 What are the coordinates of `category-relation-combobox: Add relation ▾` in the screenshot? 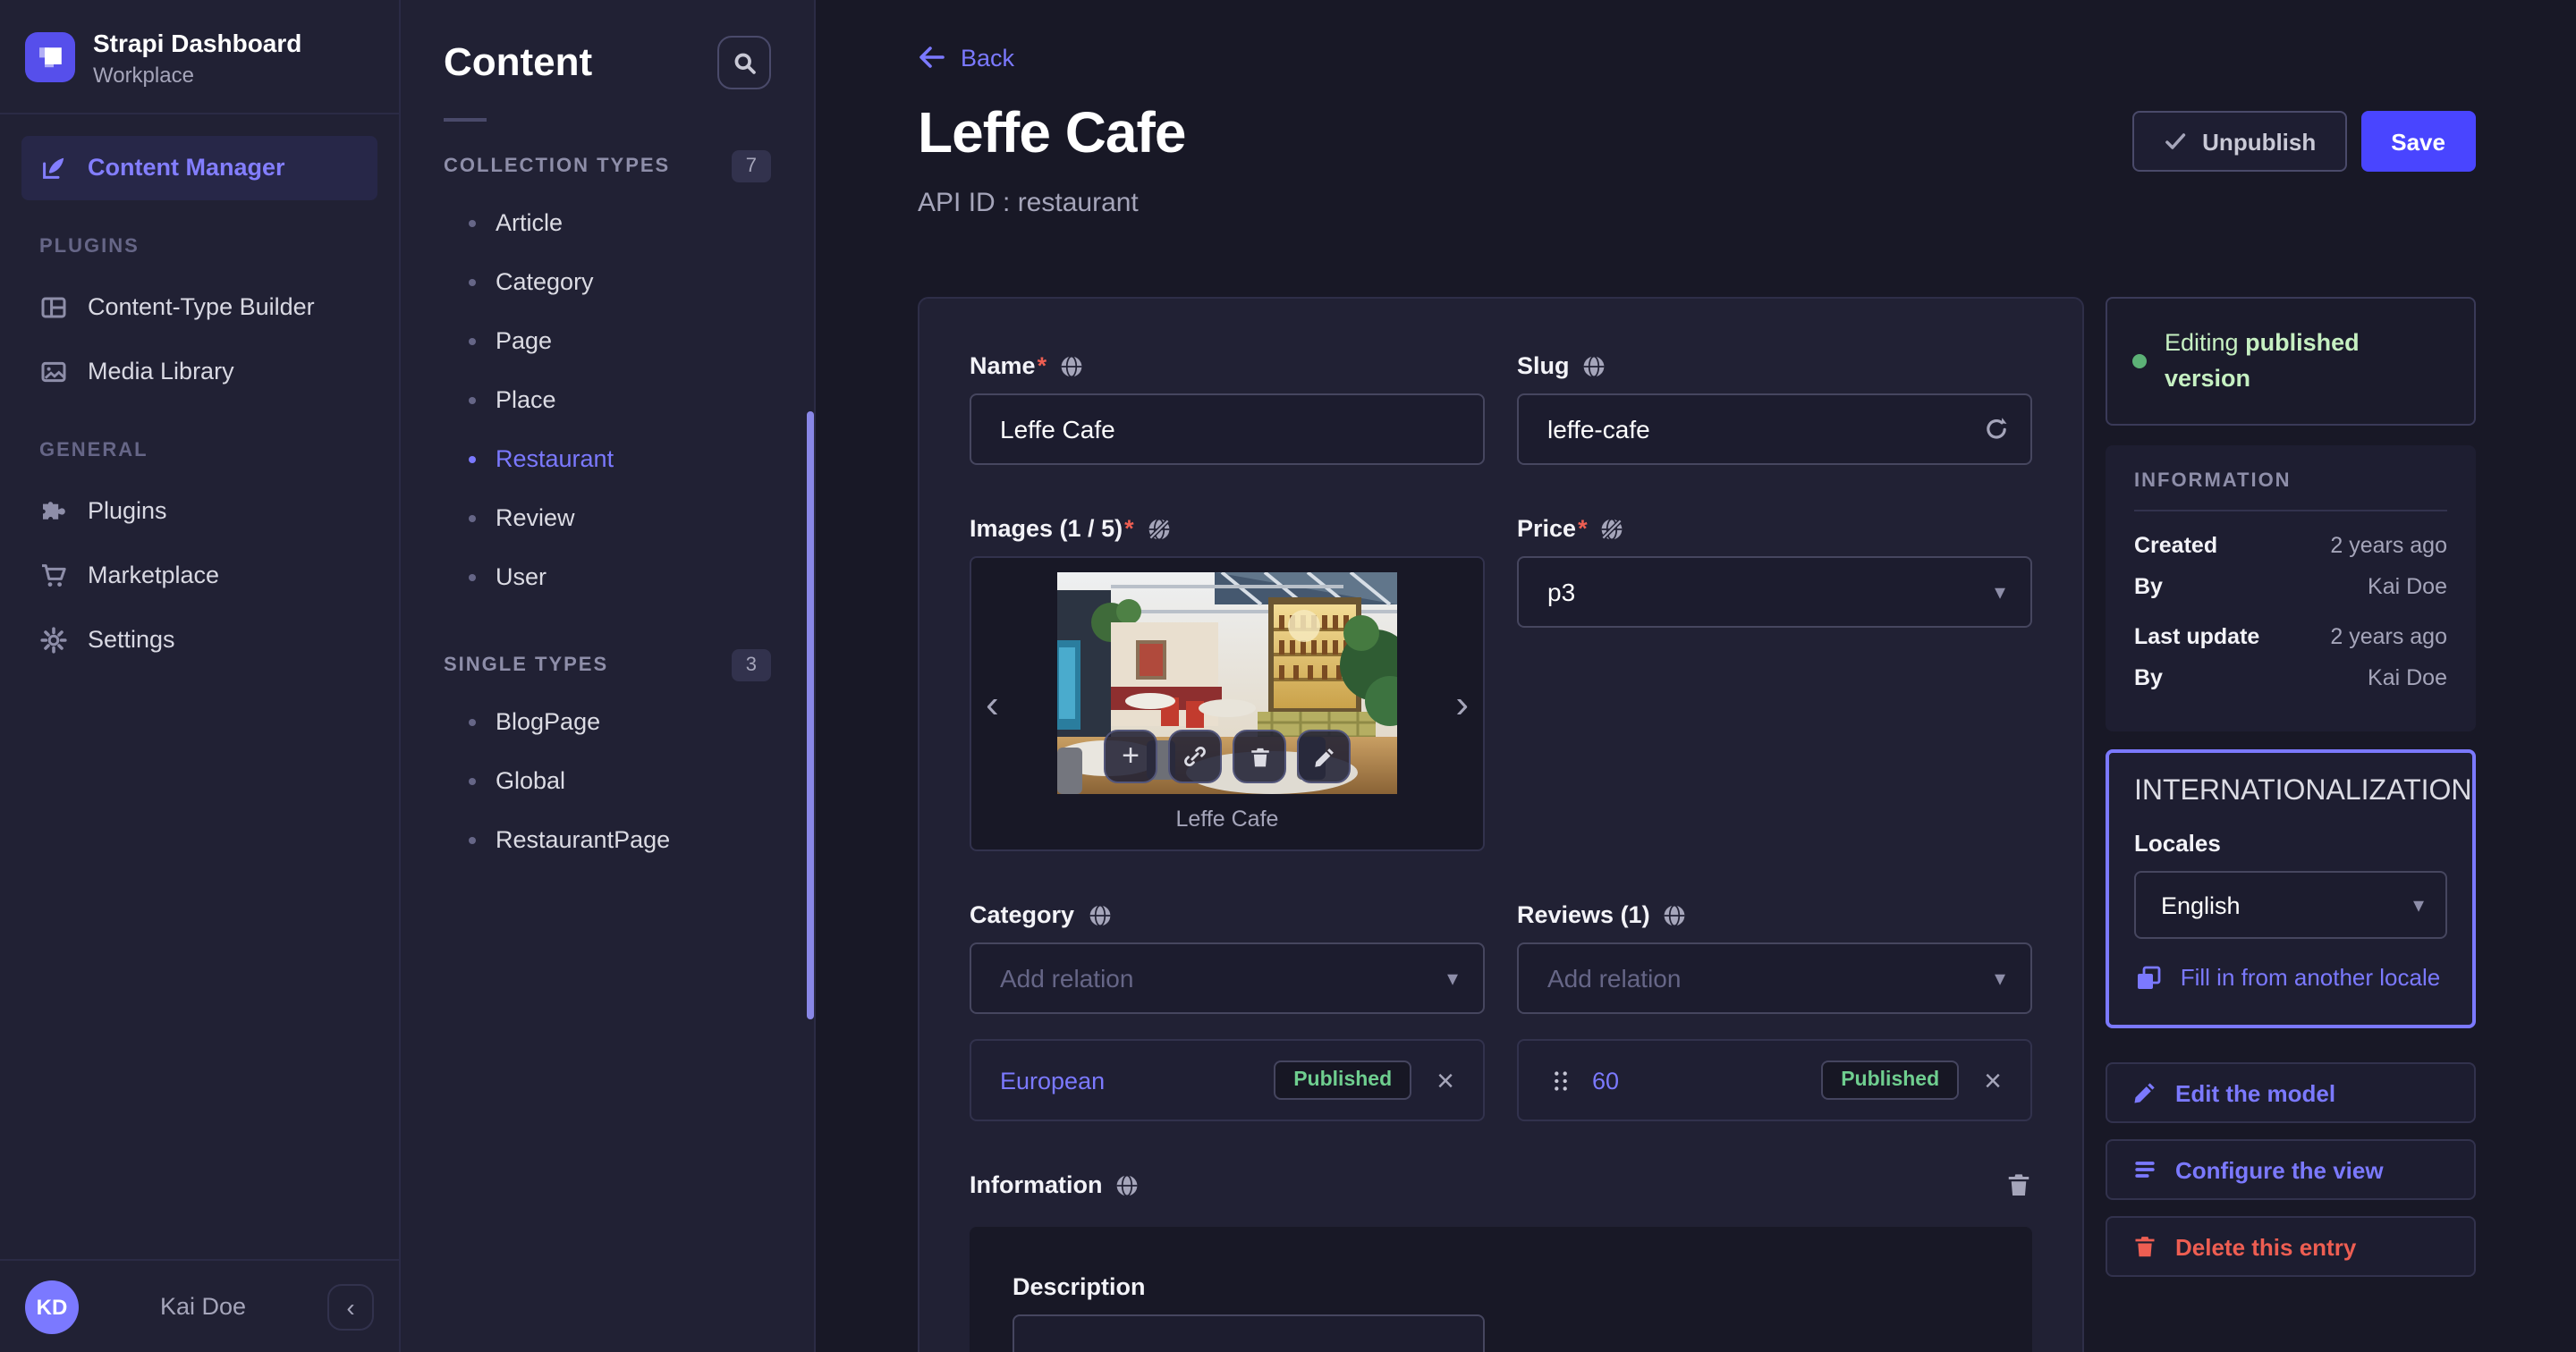 It's located at (1227, 978).